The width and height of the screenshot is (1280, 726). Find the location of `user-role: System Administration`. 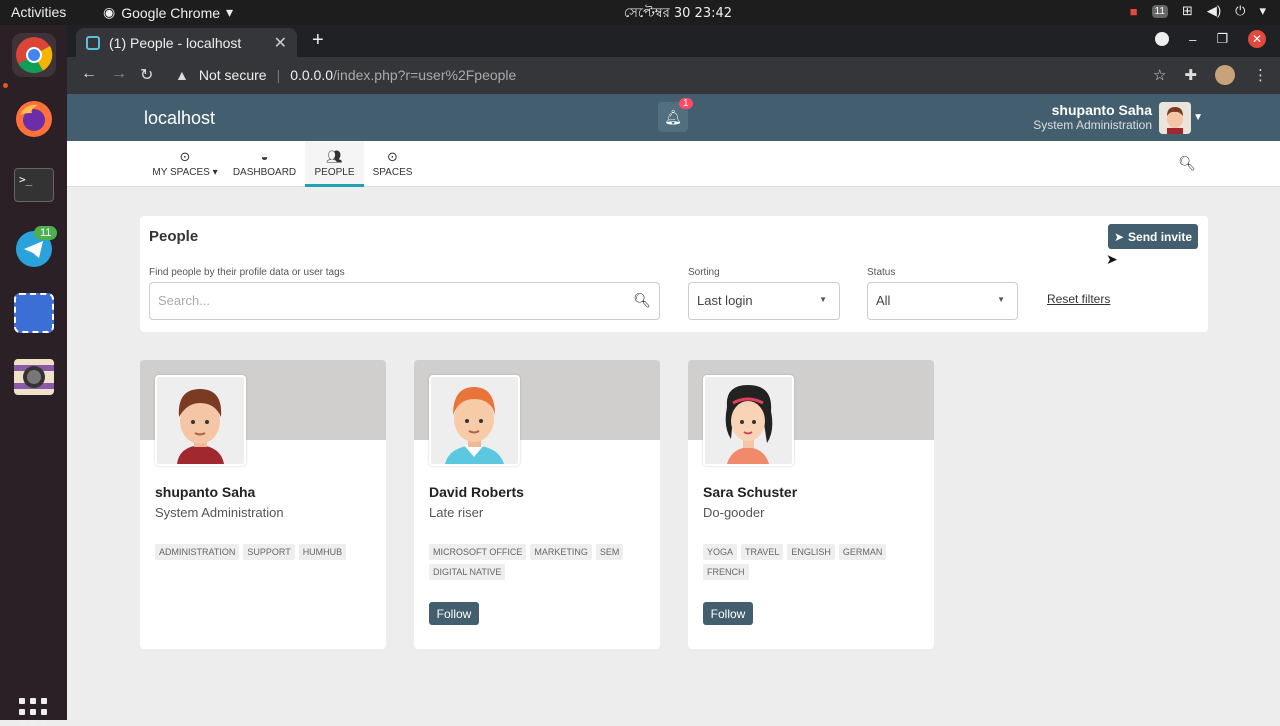

user-role: System Administration is located at coordinates (1092, 125).